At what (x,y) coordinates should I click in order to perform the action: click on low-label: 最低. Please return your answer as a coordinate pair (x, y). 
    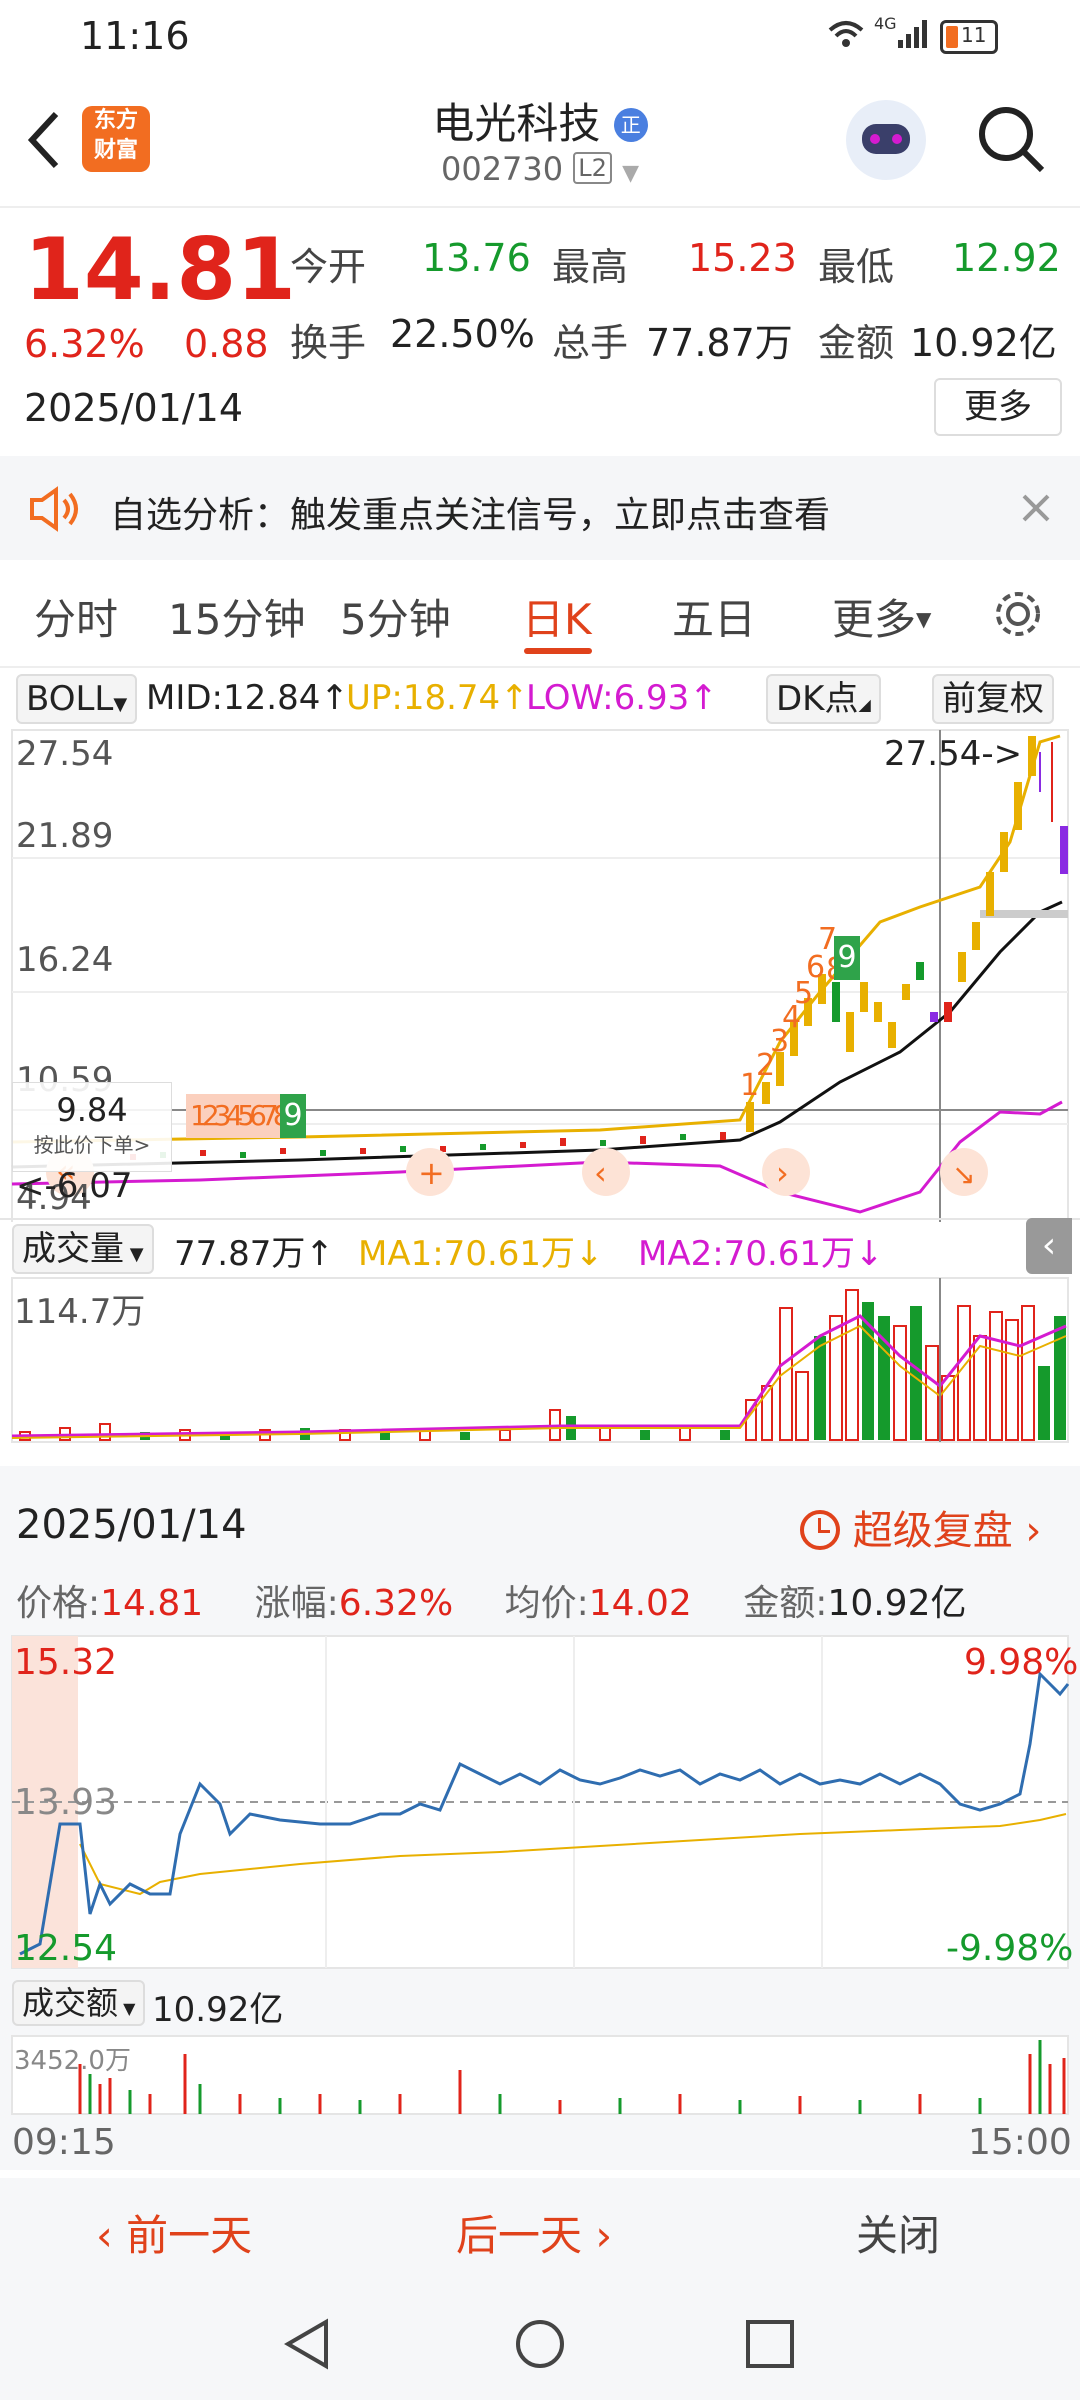
    Looking at the image, I should click on (856, 267).